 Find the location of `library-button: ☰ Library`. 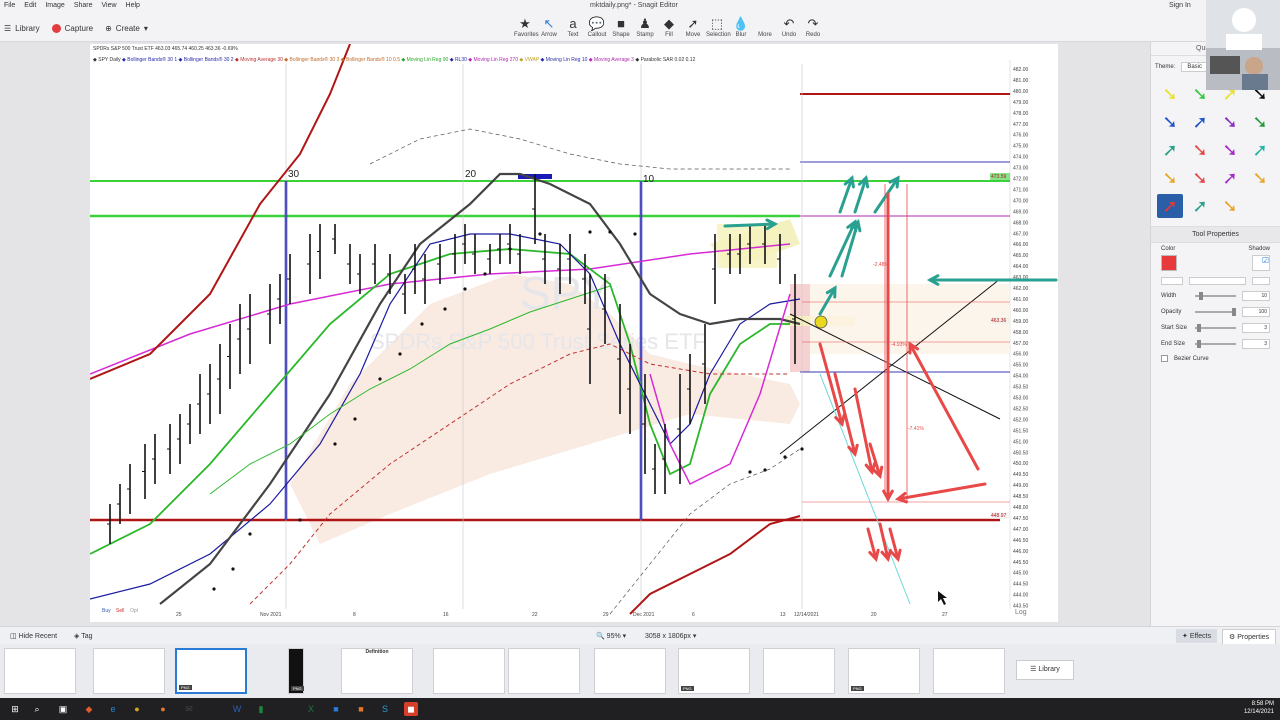

library-button: ☰ Library is located at coordinates (22, 28).